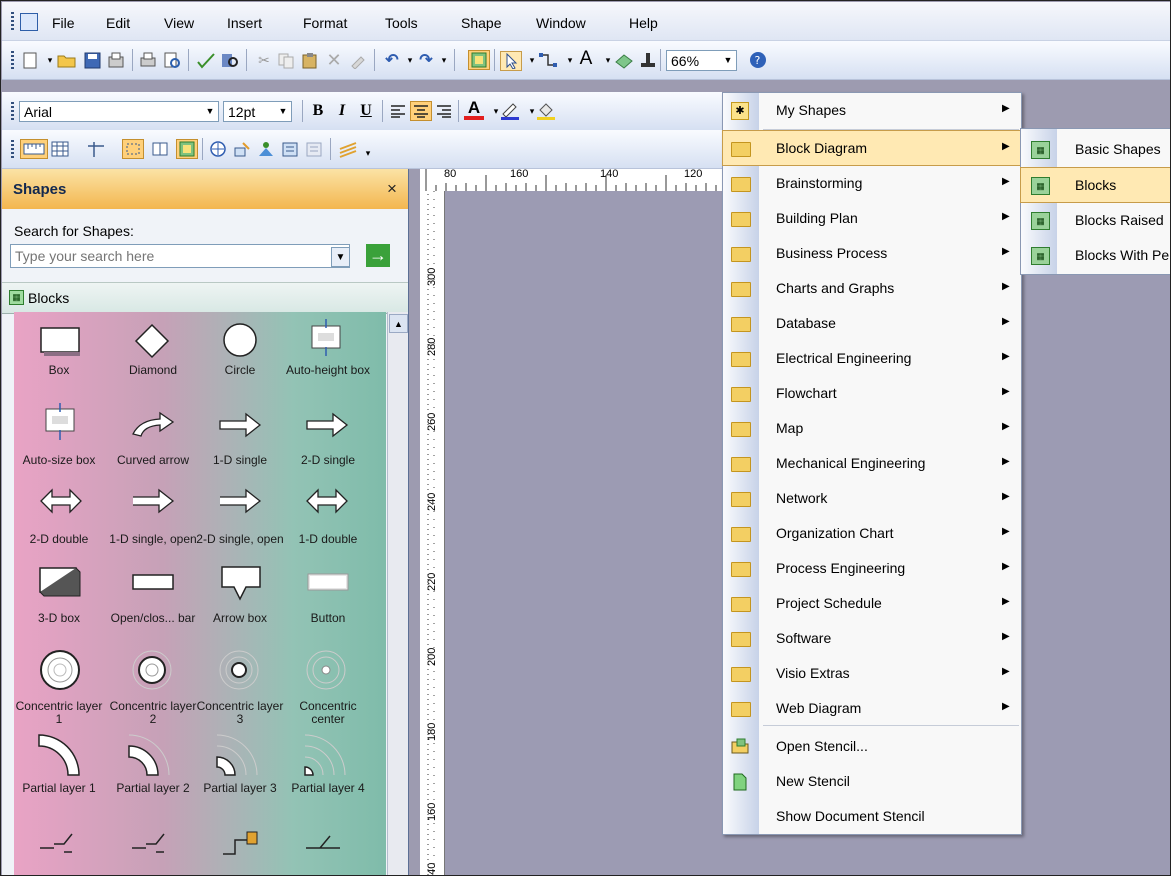 This screenshot has height=876, width=1171. What do you see at coordinates (241, 583) in the screenshot?
I see `arrow-box-shape` at bounding box center [241, 583].